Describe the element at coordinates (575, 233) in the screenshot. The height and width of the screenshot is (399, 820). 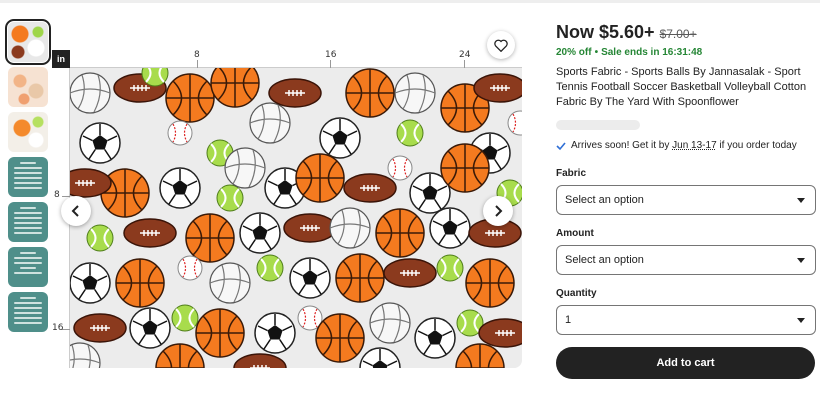
I see `amount-label: Amount` at that location.